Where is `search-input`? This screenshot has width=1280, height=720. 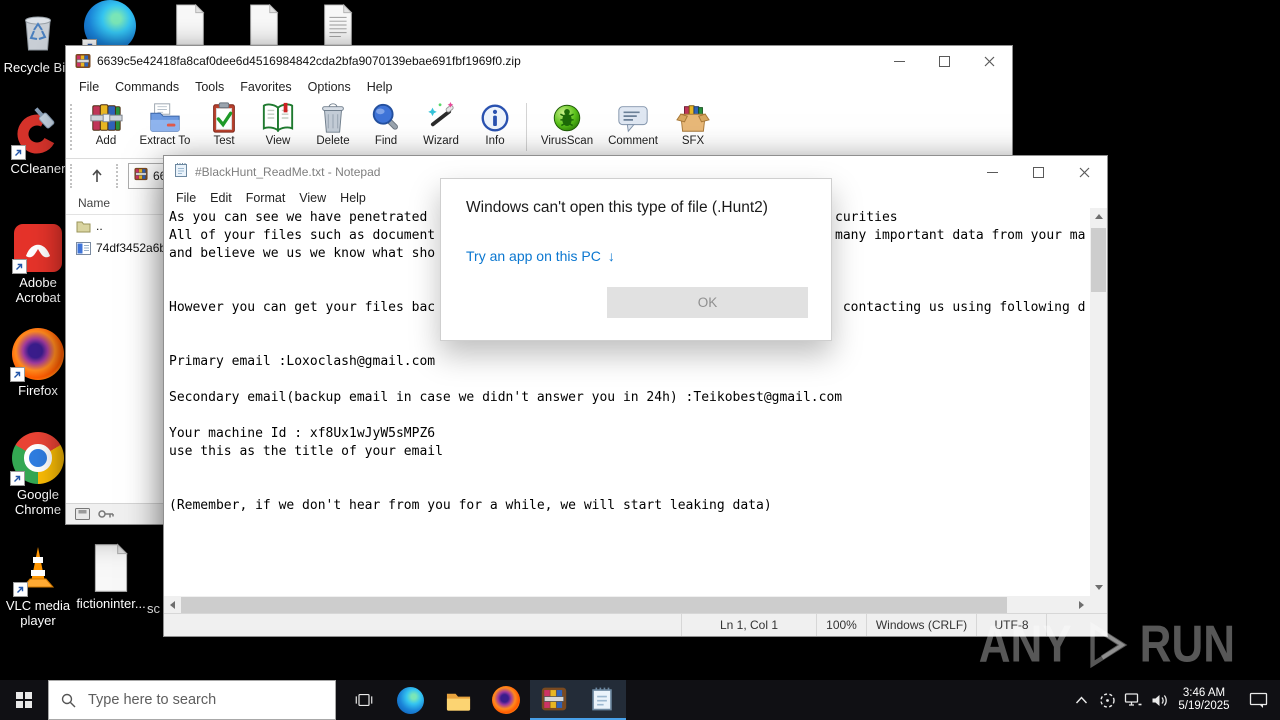 search-input is located at coordinates (188, 700).